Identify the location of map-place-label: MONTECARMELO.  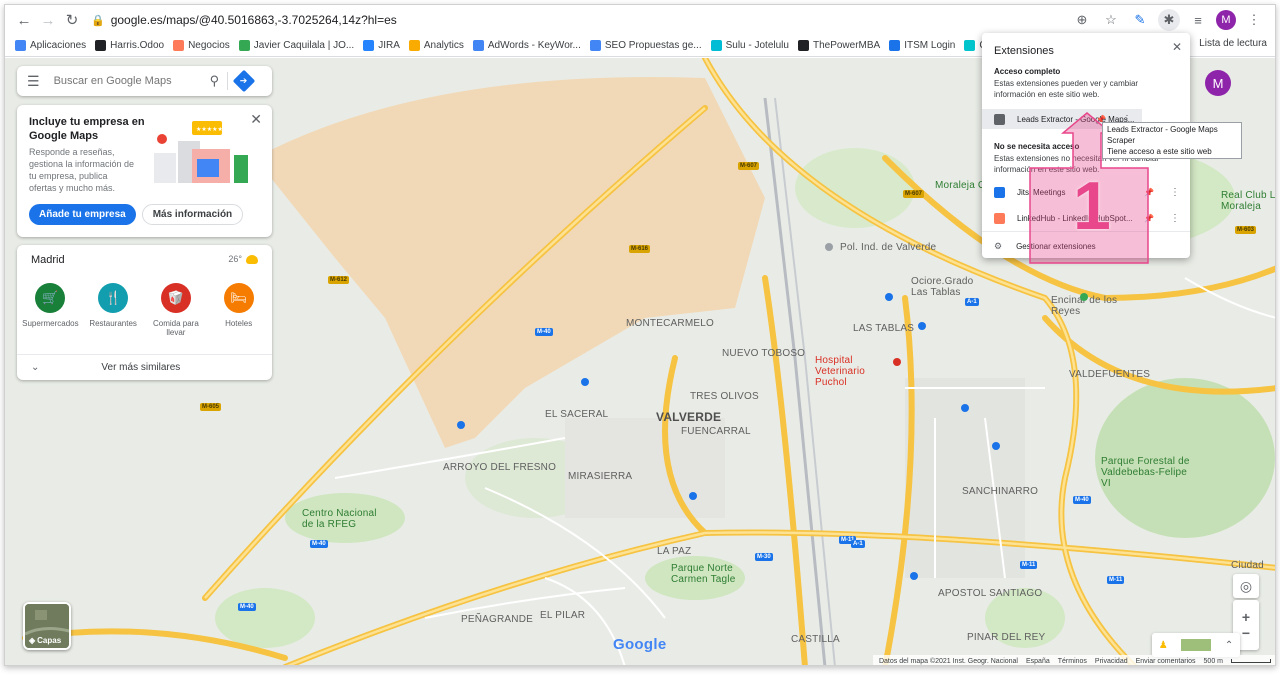
(670, 323).